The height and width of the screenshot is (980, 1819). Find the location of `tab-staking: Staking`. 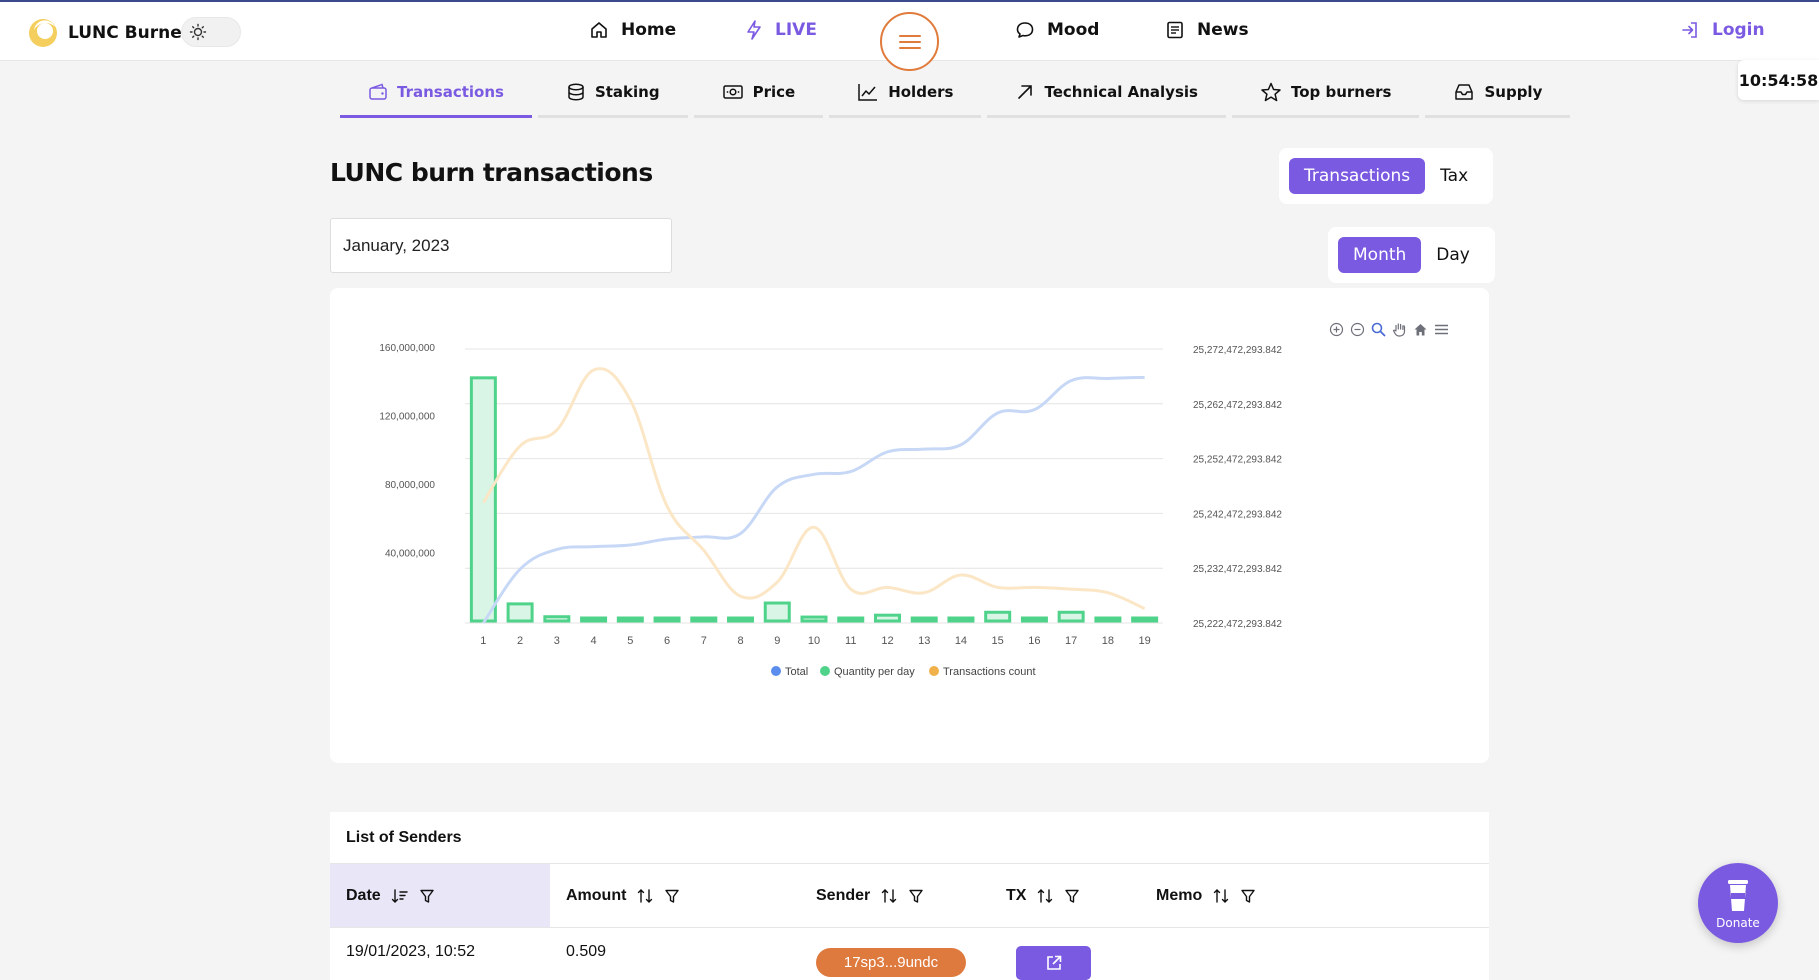

tab-staking: Staking is located at coordinates (612, 96).